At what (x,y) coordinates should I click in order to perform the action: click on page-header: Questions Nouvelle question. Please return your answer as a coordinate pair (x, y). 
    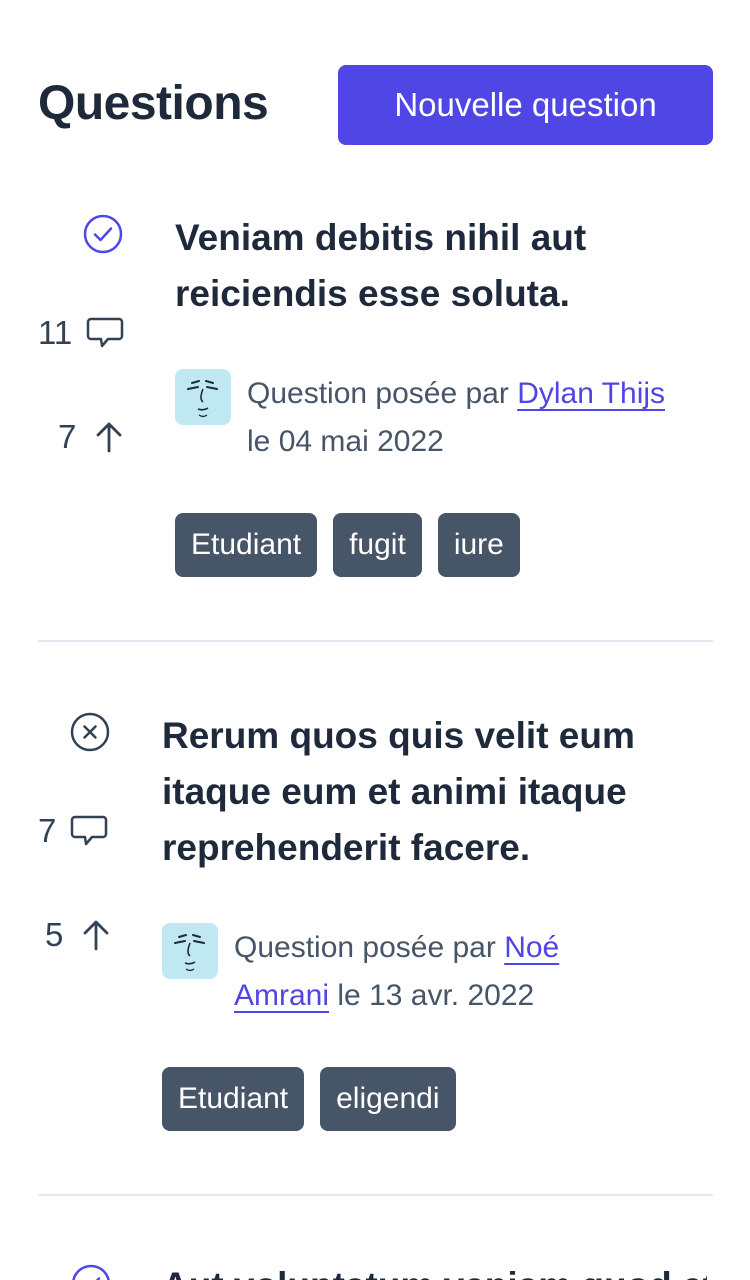
    Looking at the image, I should click on (375, 105).